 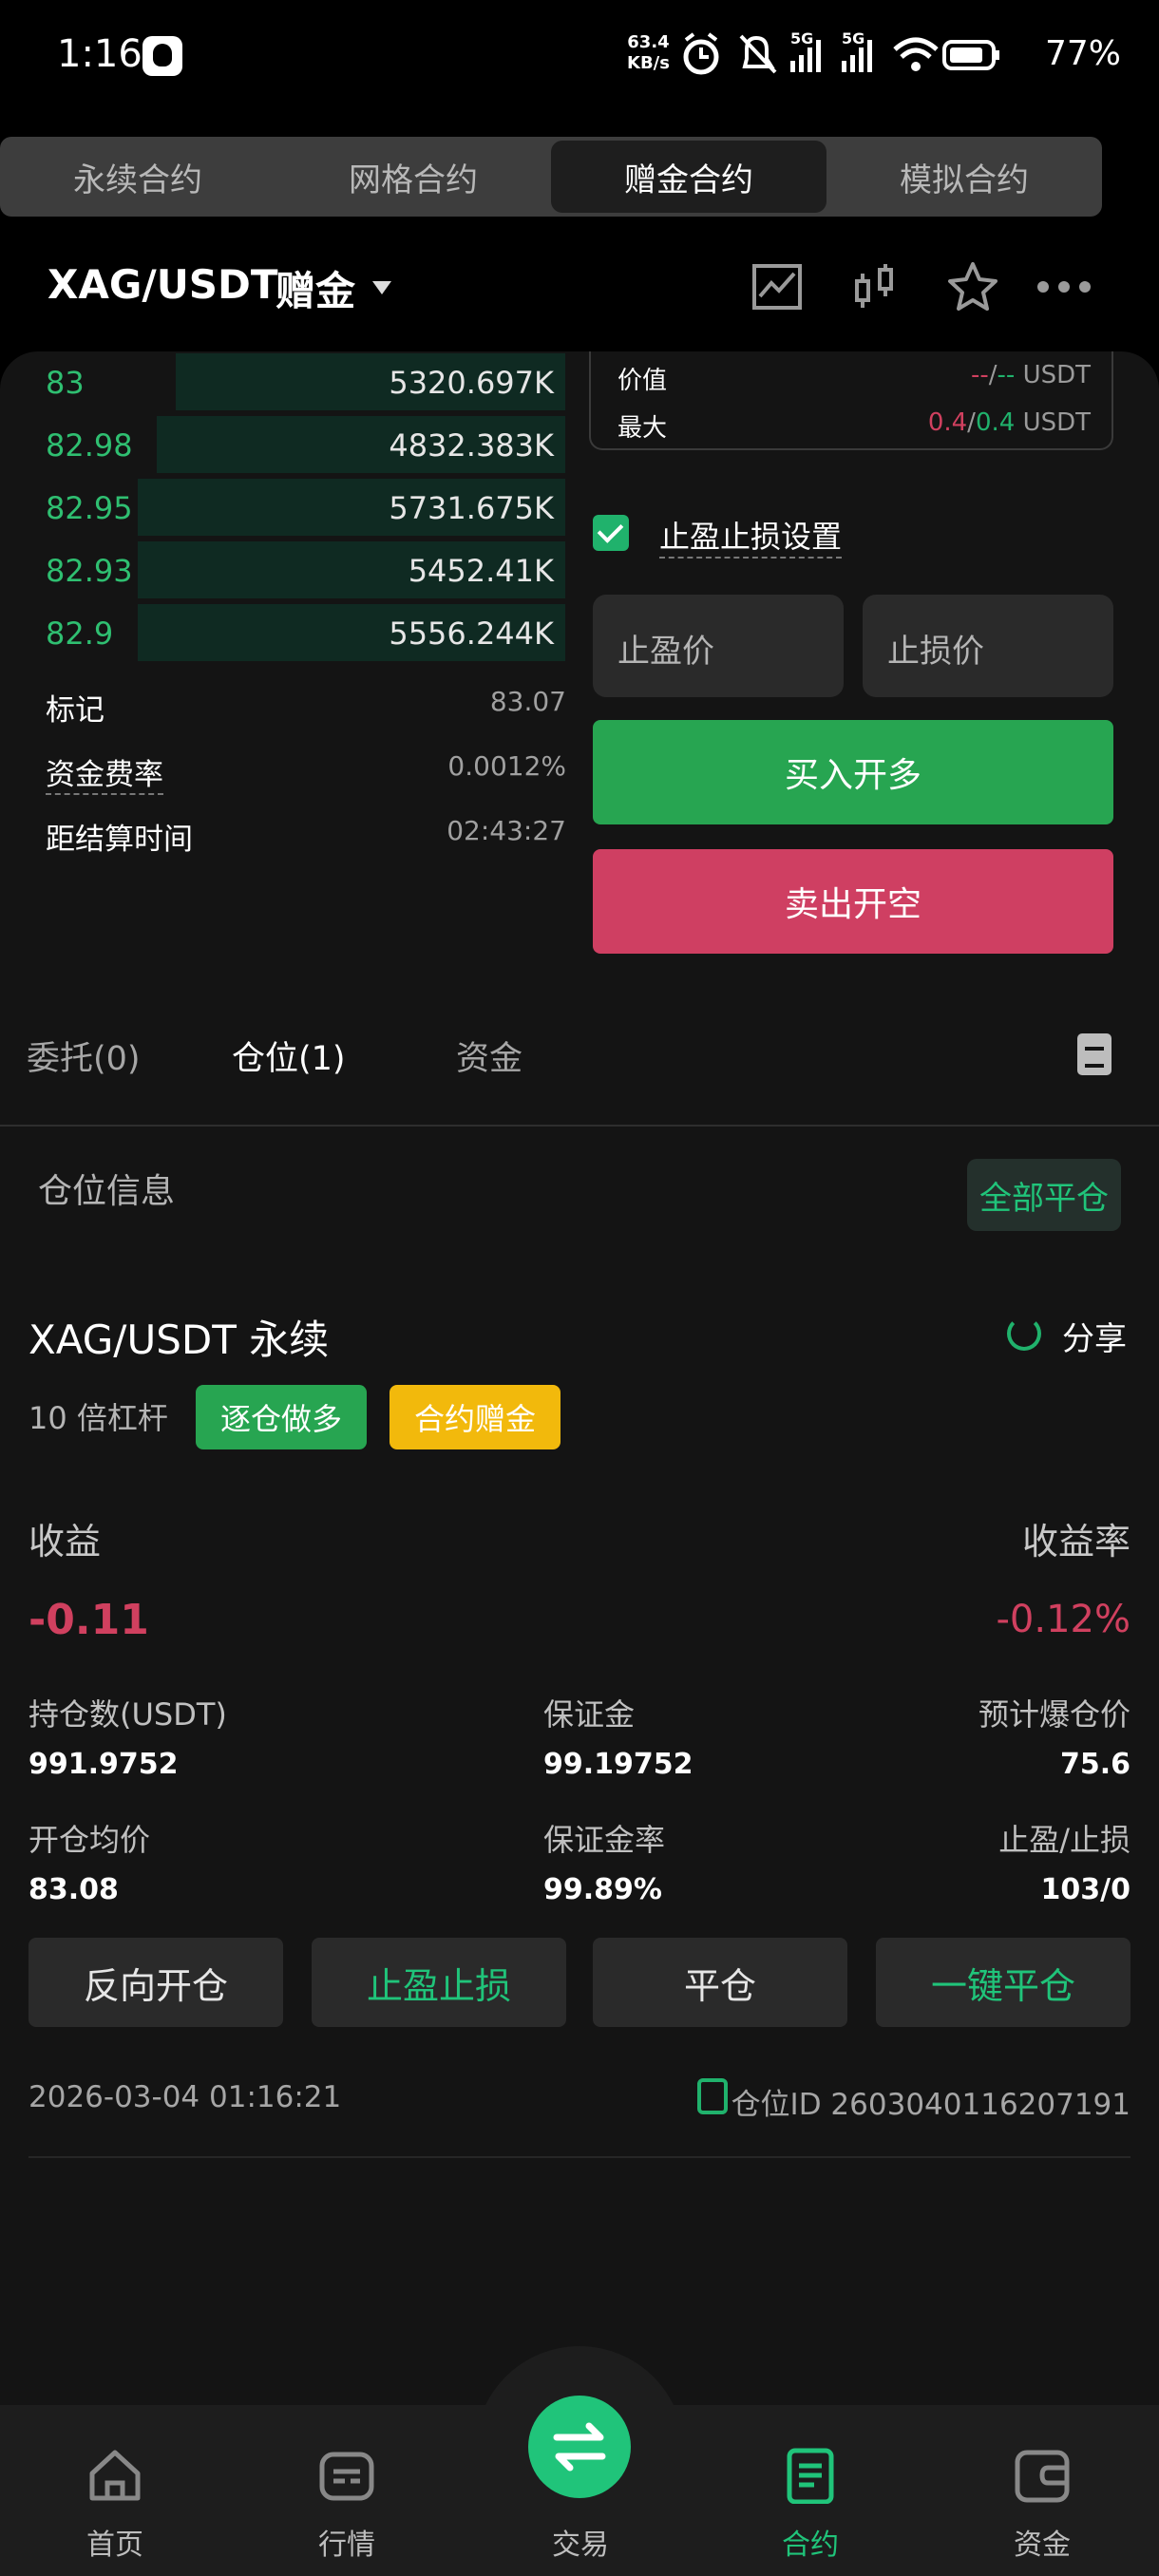 What do you see at coordinates (282, 632) in the screenshot?
I see `order-book-row: 82.9 5556.244K` at bounding box center [282, 632].